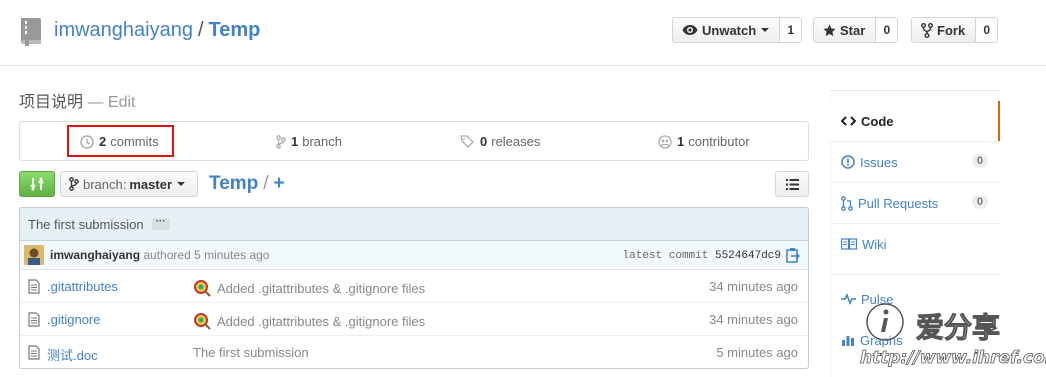  I want to click on fork-icon, so click(927, 30).